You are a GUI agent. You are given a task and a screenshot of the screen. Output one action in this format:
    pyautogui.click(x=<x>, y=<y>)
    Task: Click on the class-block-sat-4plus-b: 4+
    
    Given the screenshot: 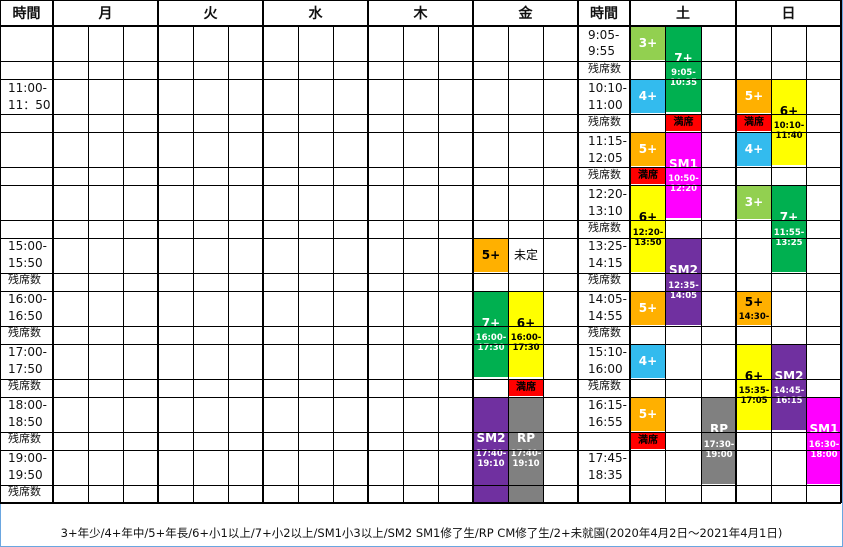 What is the action you would take?
    pyautogui.click(x=648, y=361)
    